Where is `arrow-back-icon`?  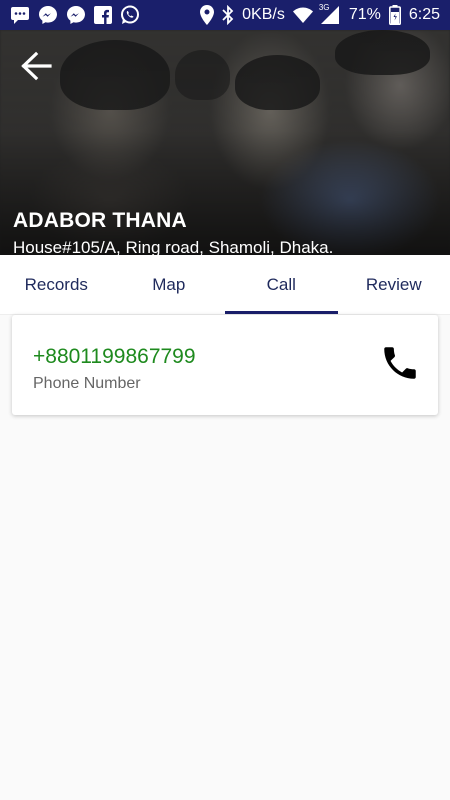 arrow-back-icon is located at coordinates (36, 68).